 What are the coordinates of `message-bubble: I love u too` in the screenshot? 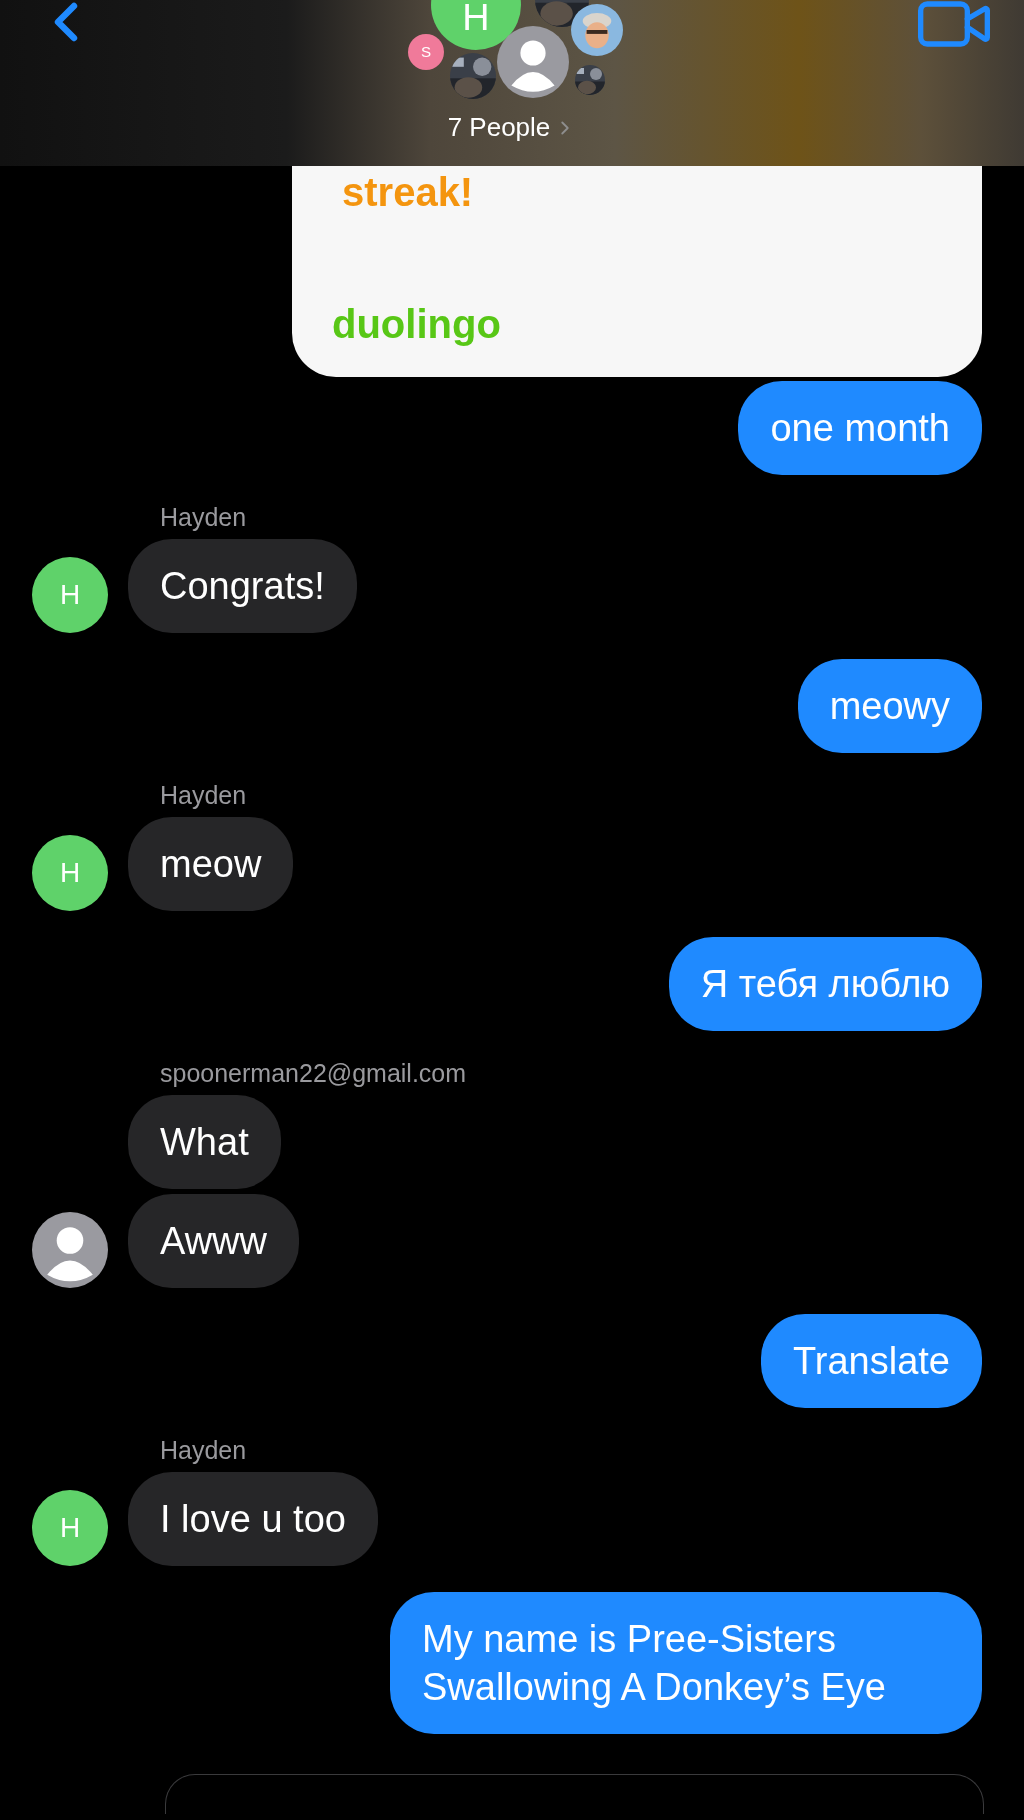 It's located at (253, 1519).